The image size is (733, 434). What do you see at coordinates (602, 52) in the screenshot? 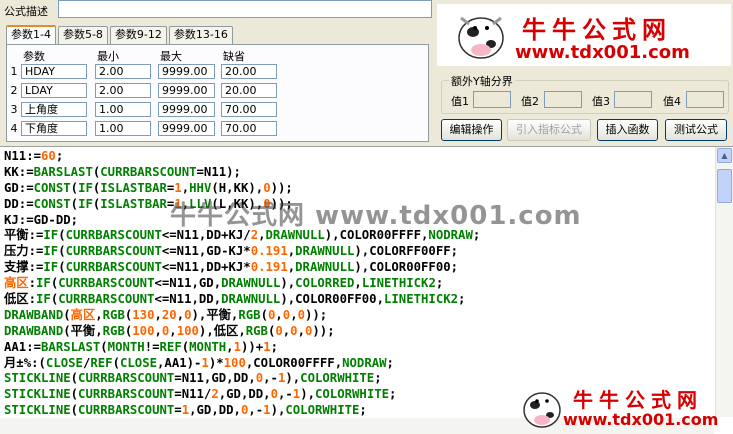
I see `logo-url: www.tdx001.com` at bounding box center [602, 52].